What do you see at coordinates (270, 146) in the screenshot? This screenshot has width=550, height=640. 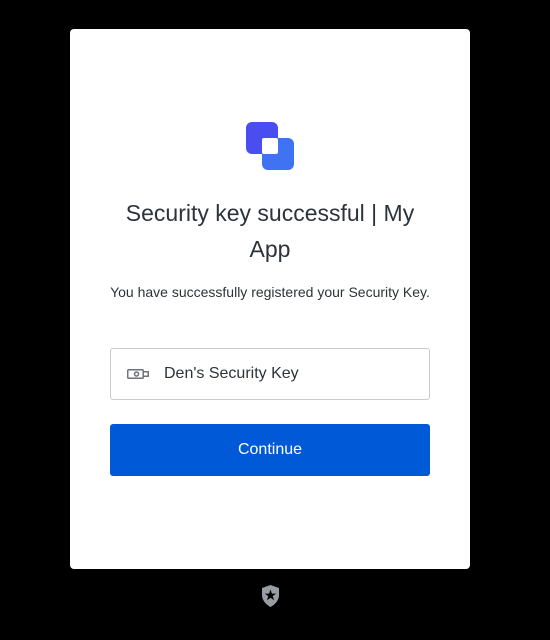 I see `app-logo-icon` at bounding box center [270, 146].